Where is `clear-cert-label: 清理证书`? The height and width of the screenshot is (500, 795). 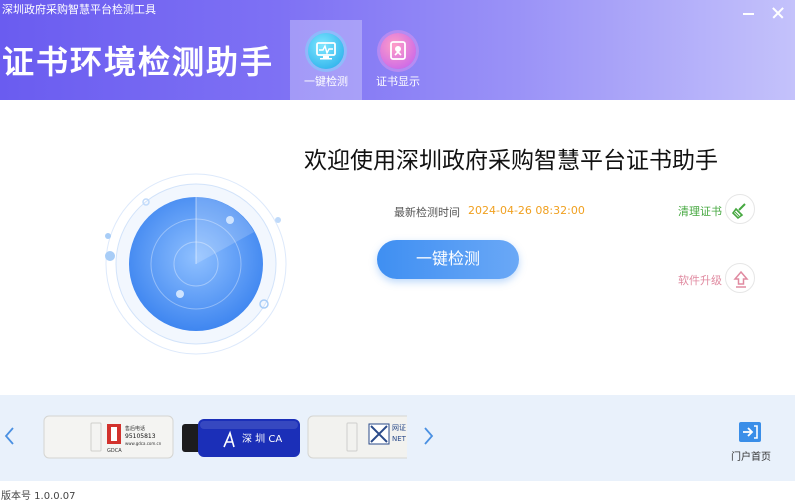 clear-cert-label: 清理证书 is located at coordinates (700, 211).